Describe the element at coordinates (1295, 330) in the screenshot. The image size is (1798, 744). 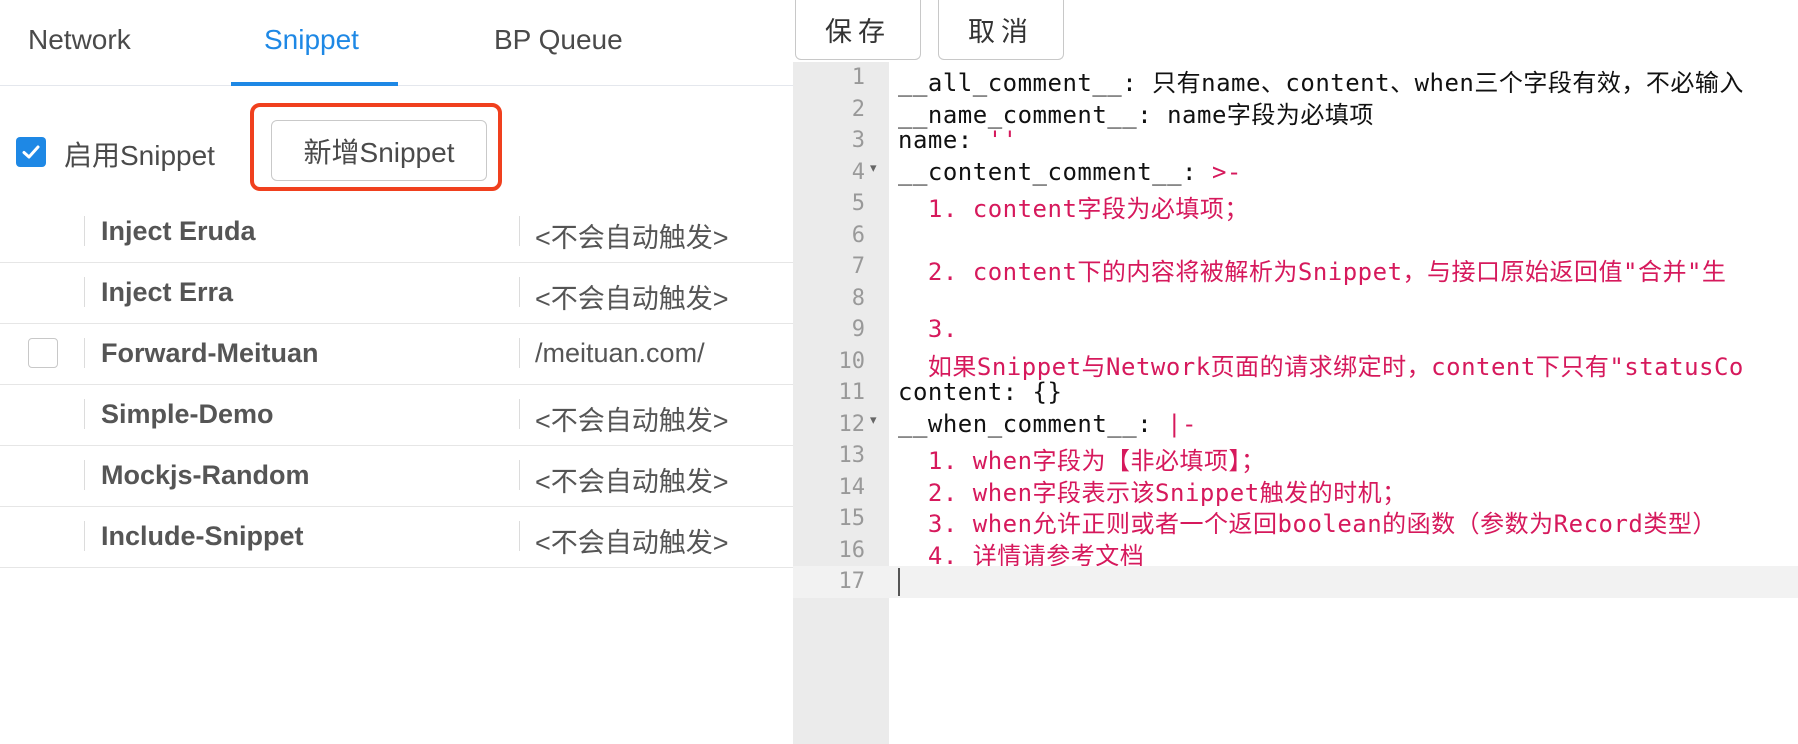
I see `code-line: 9 3.` at that location.